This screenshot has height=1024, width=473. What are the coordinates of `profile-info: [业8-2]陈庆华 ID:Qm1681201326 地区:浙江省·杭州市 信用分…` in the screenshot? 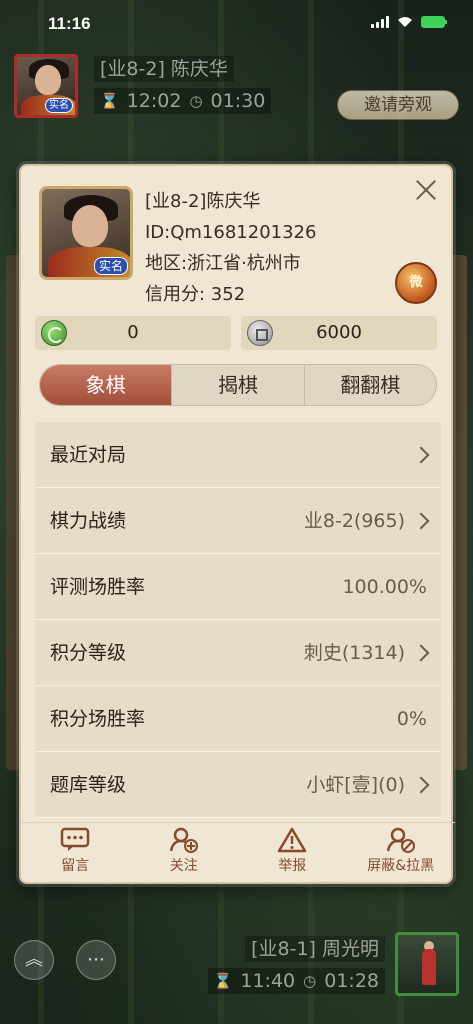 It's located at (230, 248).